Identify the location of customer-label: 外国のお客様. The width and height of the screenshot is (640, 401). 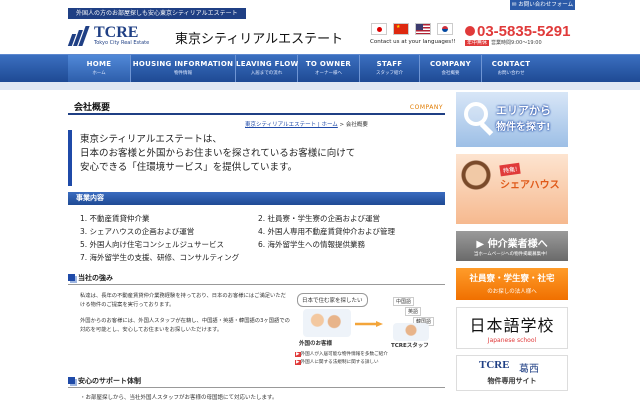
(316, 344).